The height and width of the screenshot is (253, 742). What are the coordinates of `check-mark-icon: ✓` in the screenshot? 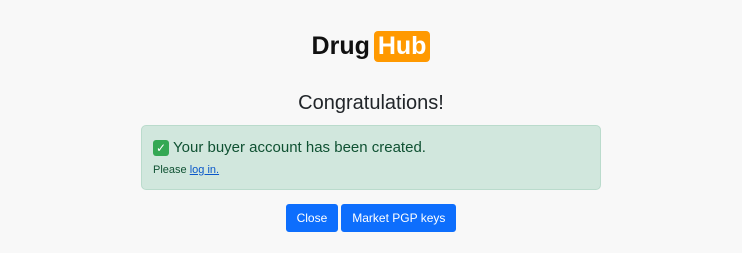 It's located at (161, 148).